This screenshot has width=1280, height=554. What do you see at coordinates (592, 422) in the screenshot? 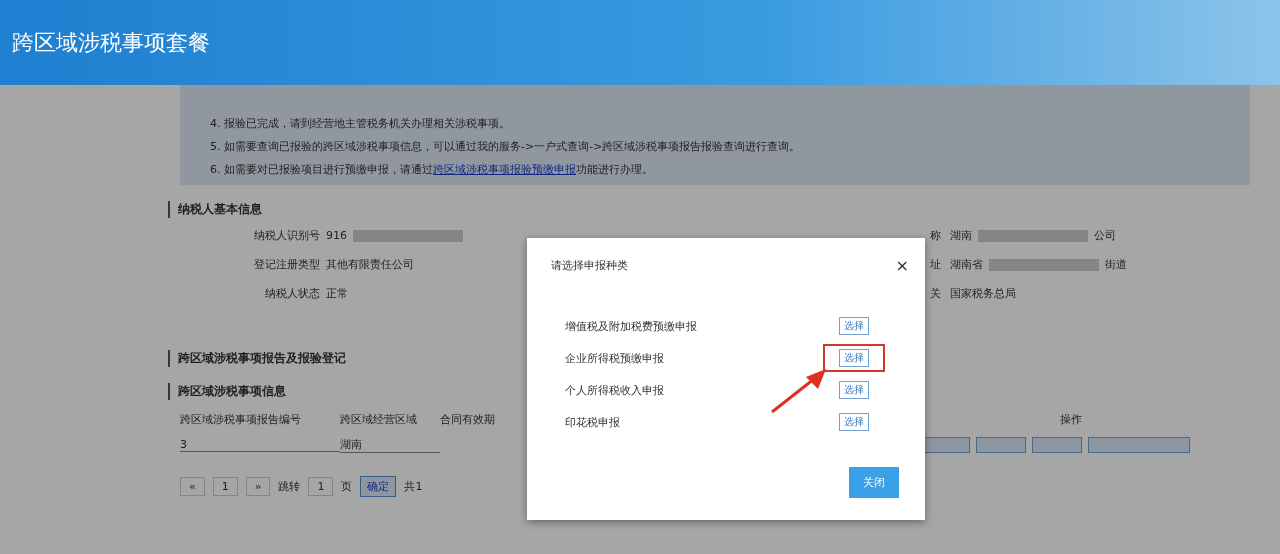
I see `option-label: 印花税申报` at bounding box center [592, 422].